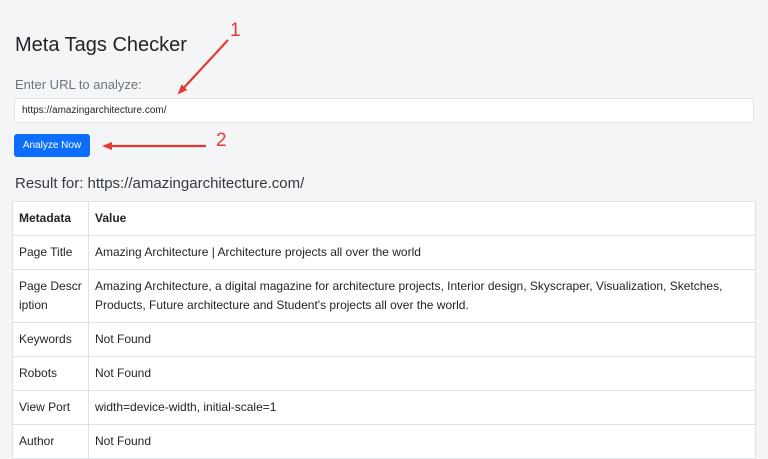  What do you see at coordinates (50, 407) in the screenshot?
I see `row-key: View Port` at bounding box center [50, 407].